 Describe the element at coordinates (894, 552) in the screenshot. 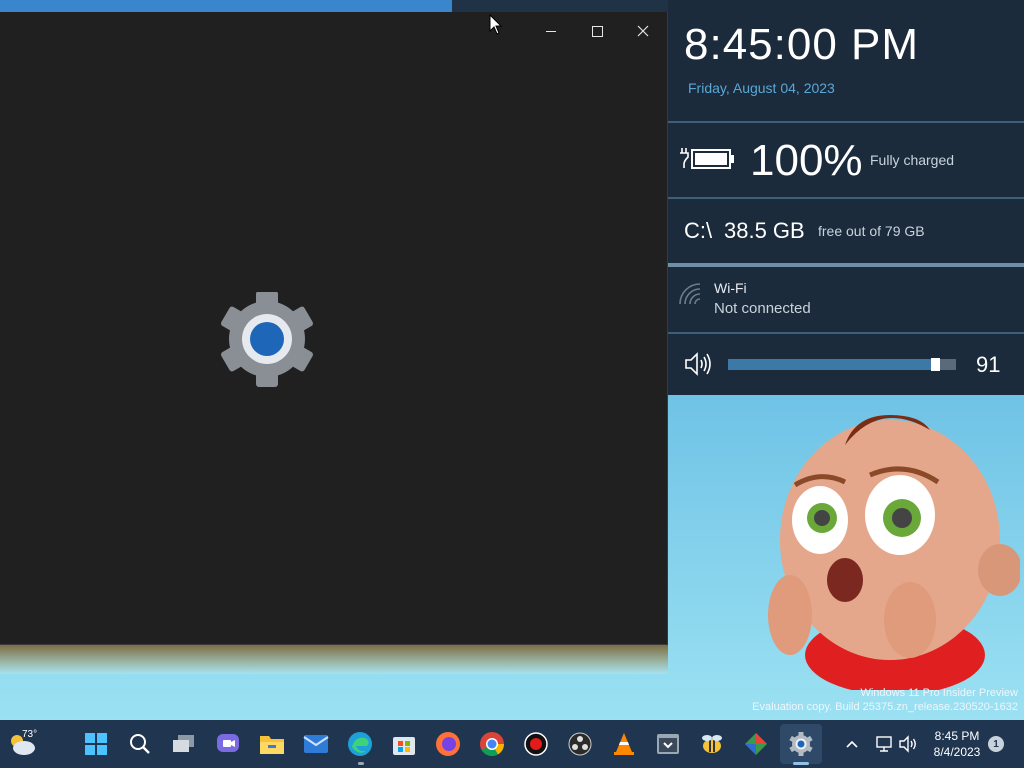

I see `cartoon-baby-image` at that location.